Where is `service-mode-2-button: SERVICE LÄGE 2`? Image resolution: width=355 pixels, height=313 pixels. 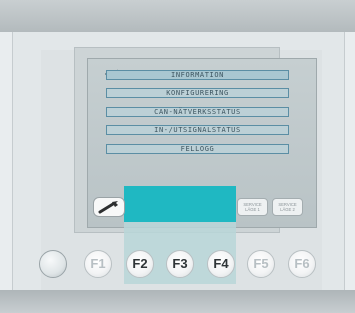 service-mode-2-button: SERVICE LÄGE 2 is located at coordinates (287, 207).